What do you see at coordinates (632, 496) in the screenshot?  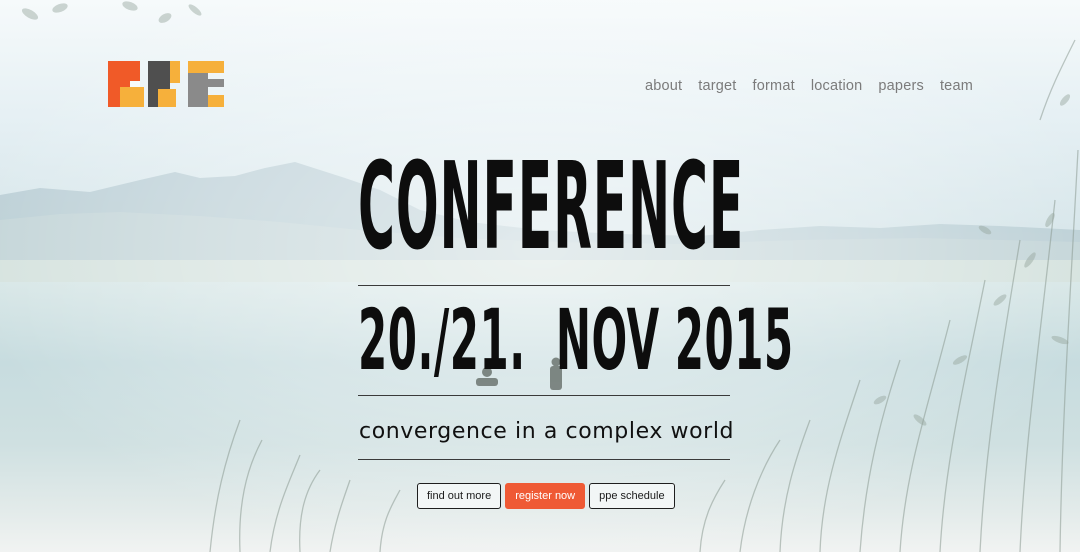 I see `ppe-schedule-button: ppe schedule` at bounding box center [632, 496].